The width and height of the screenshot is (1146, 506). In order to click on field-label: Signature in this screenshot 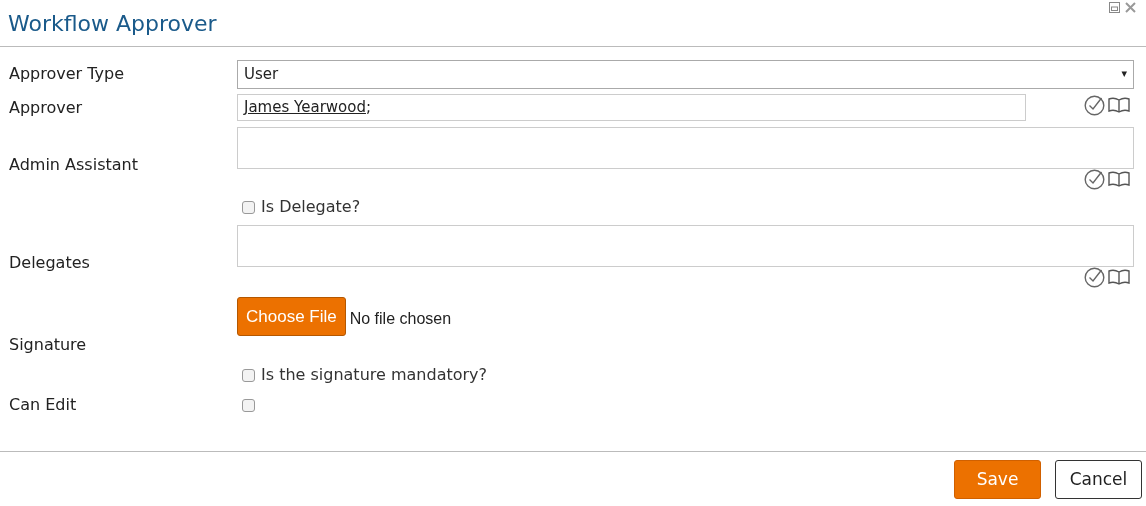, I will do `click(48, 345)`.